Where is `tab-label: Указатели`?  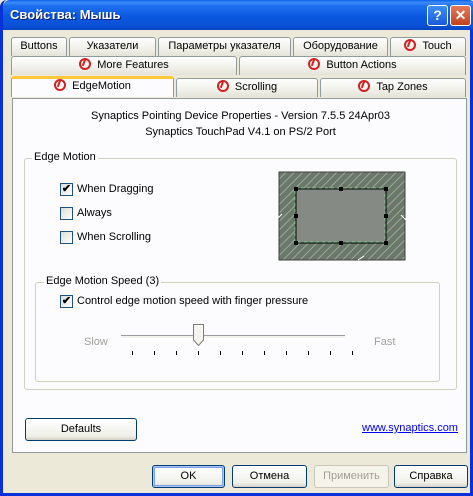
tab-label: Указатели is located at coordinates (112, 46).